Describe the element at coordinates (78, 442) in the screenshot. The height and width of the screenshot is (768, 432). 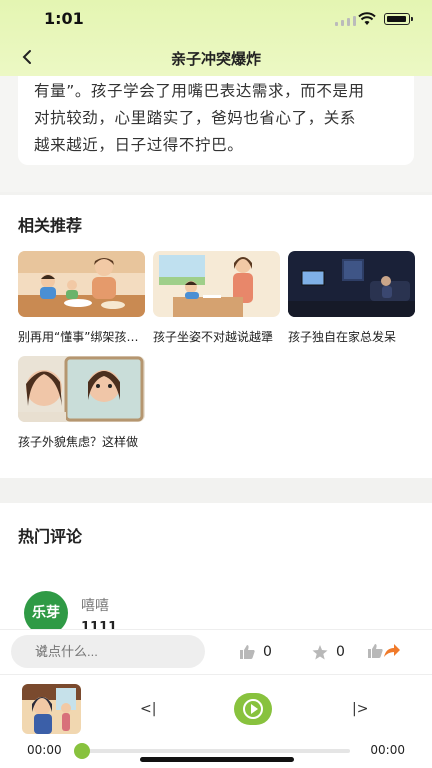
I see `related-caption: 孩子外貌焦虑？这样做` at that location.